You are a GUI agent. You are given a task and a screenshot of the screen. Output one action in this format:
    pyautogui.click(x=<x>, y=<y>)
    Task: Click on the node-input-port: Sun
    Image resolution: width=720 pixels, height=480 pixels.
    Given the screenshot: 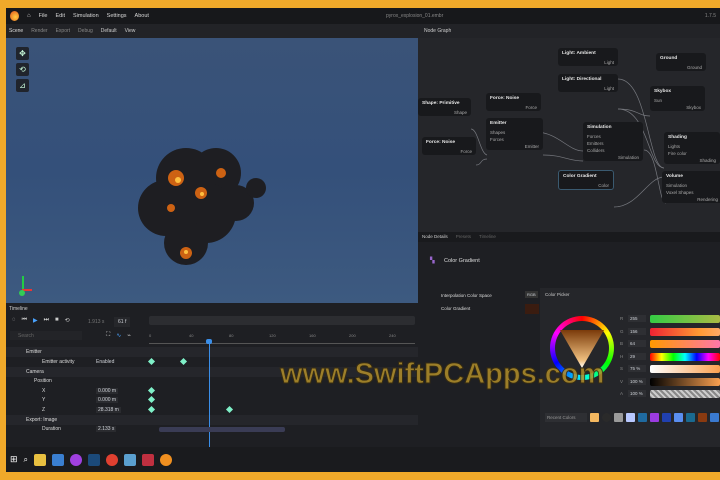 What is the action you would take?
    pyautogui.click(x=677, y=100)
    